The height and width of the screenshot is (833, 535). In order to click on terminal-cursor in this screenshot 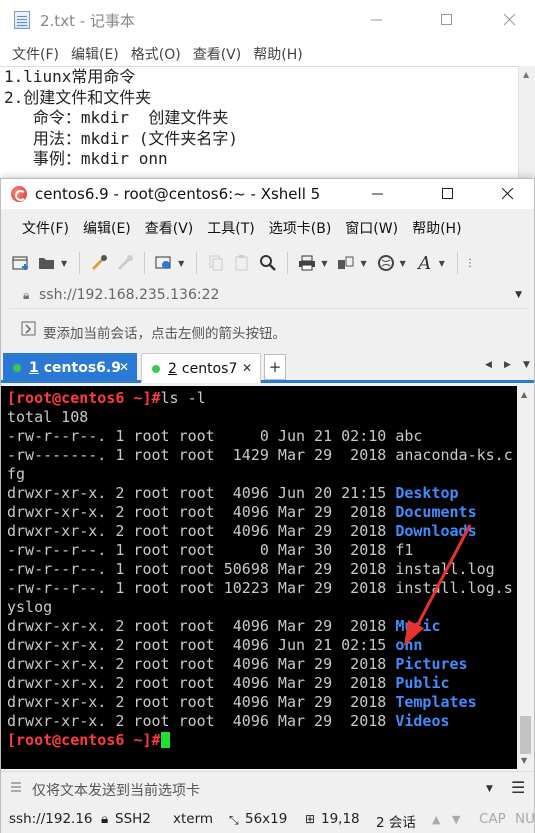, I will do `click(165, 740)`.